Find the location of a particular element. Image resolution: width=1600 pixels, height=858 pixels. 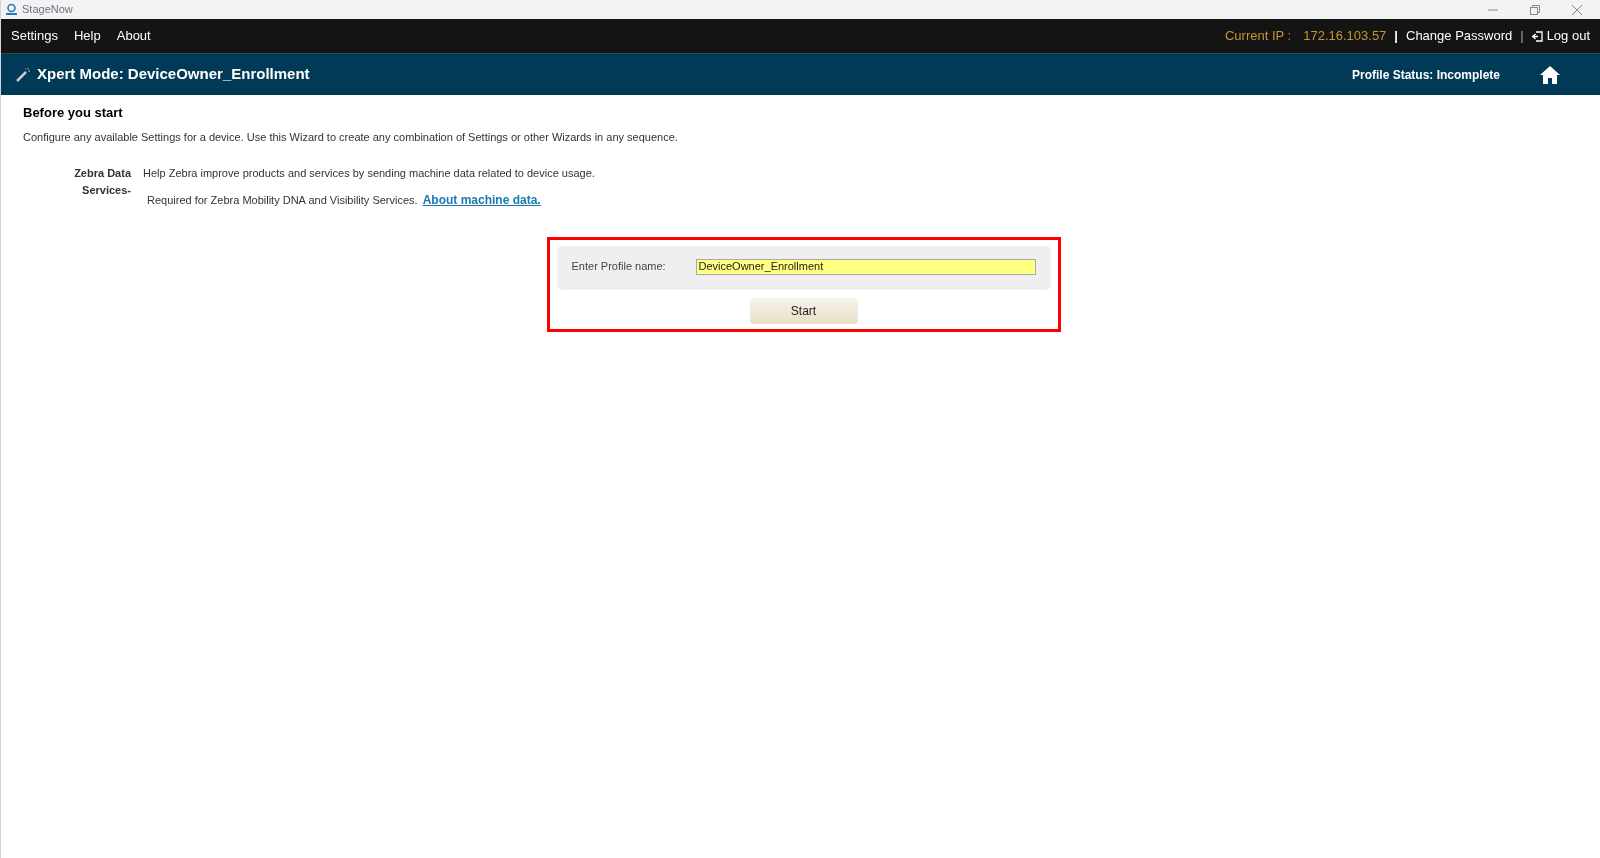

wand-icon is located at coordinates (23, 74).